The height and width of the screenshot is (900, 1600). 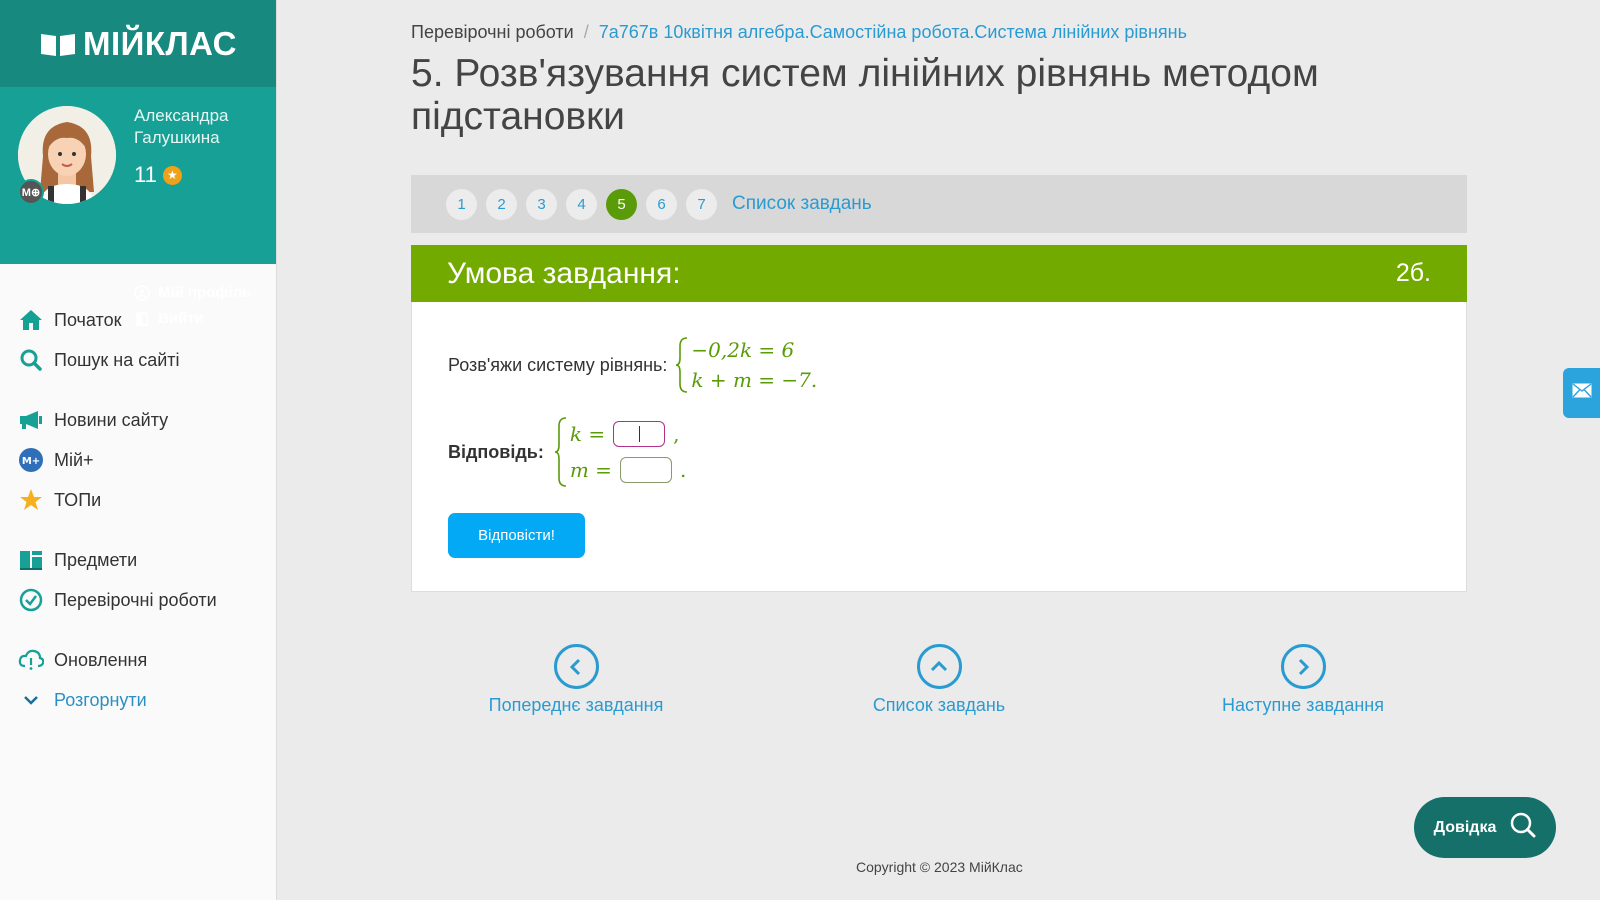 I want to click on task-number-6: 6, so click(x=661, y=204).